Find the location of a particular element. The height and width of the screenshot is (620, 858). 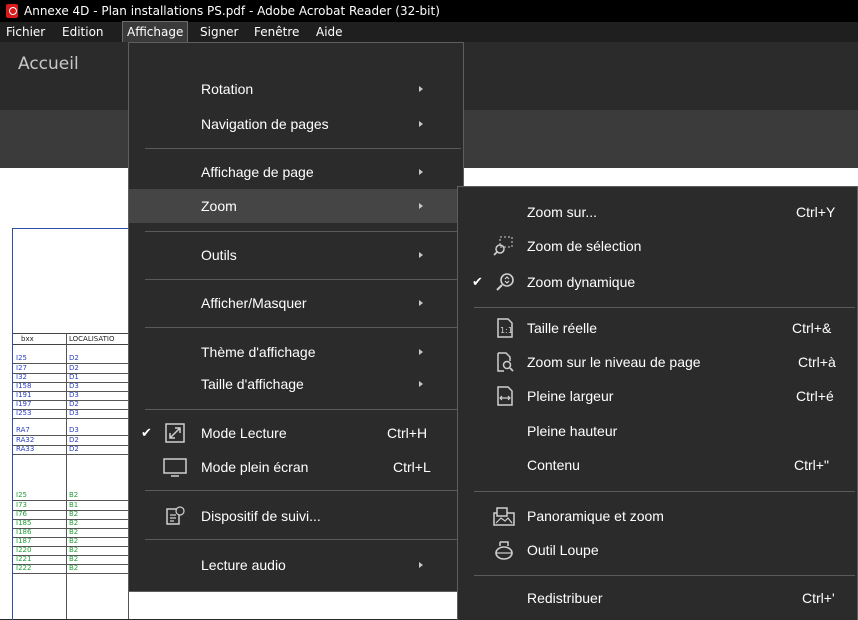

actual-size-icon: 1:1 is located at coordinates (505, 328).